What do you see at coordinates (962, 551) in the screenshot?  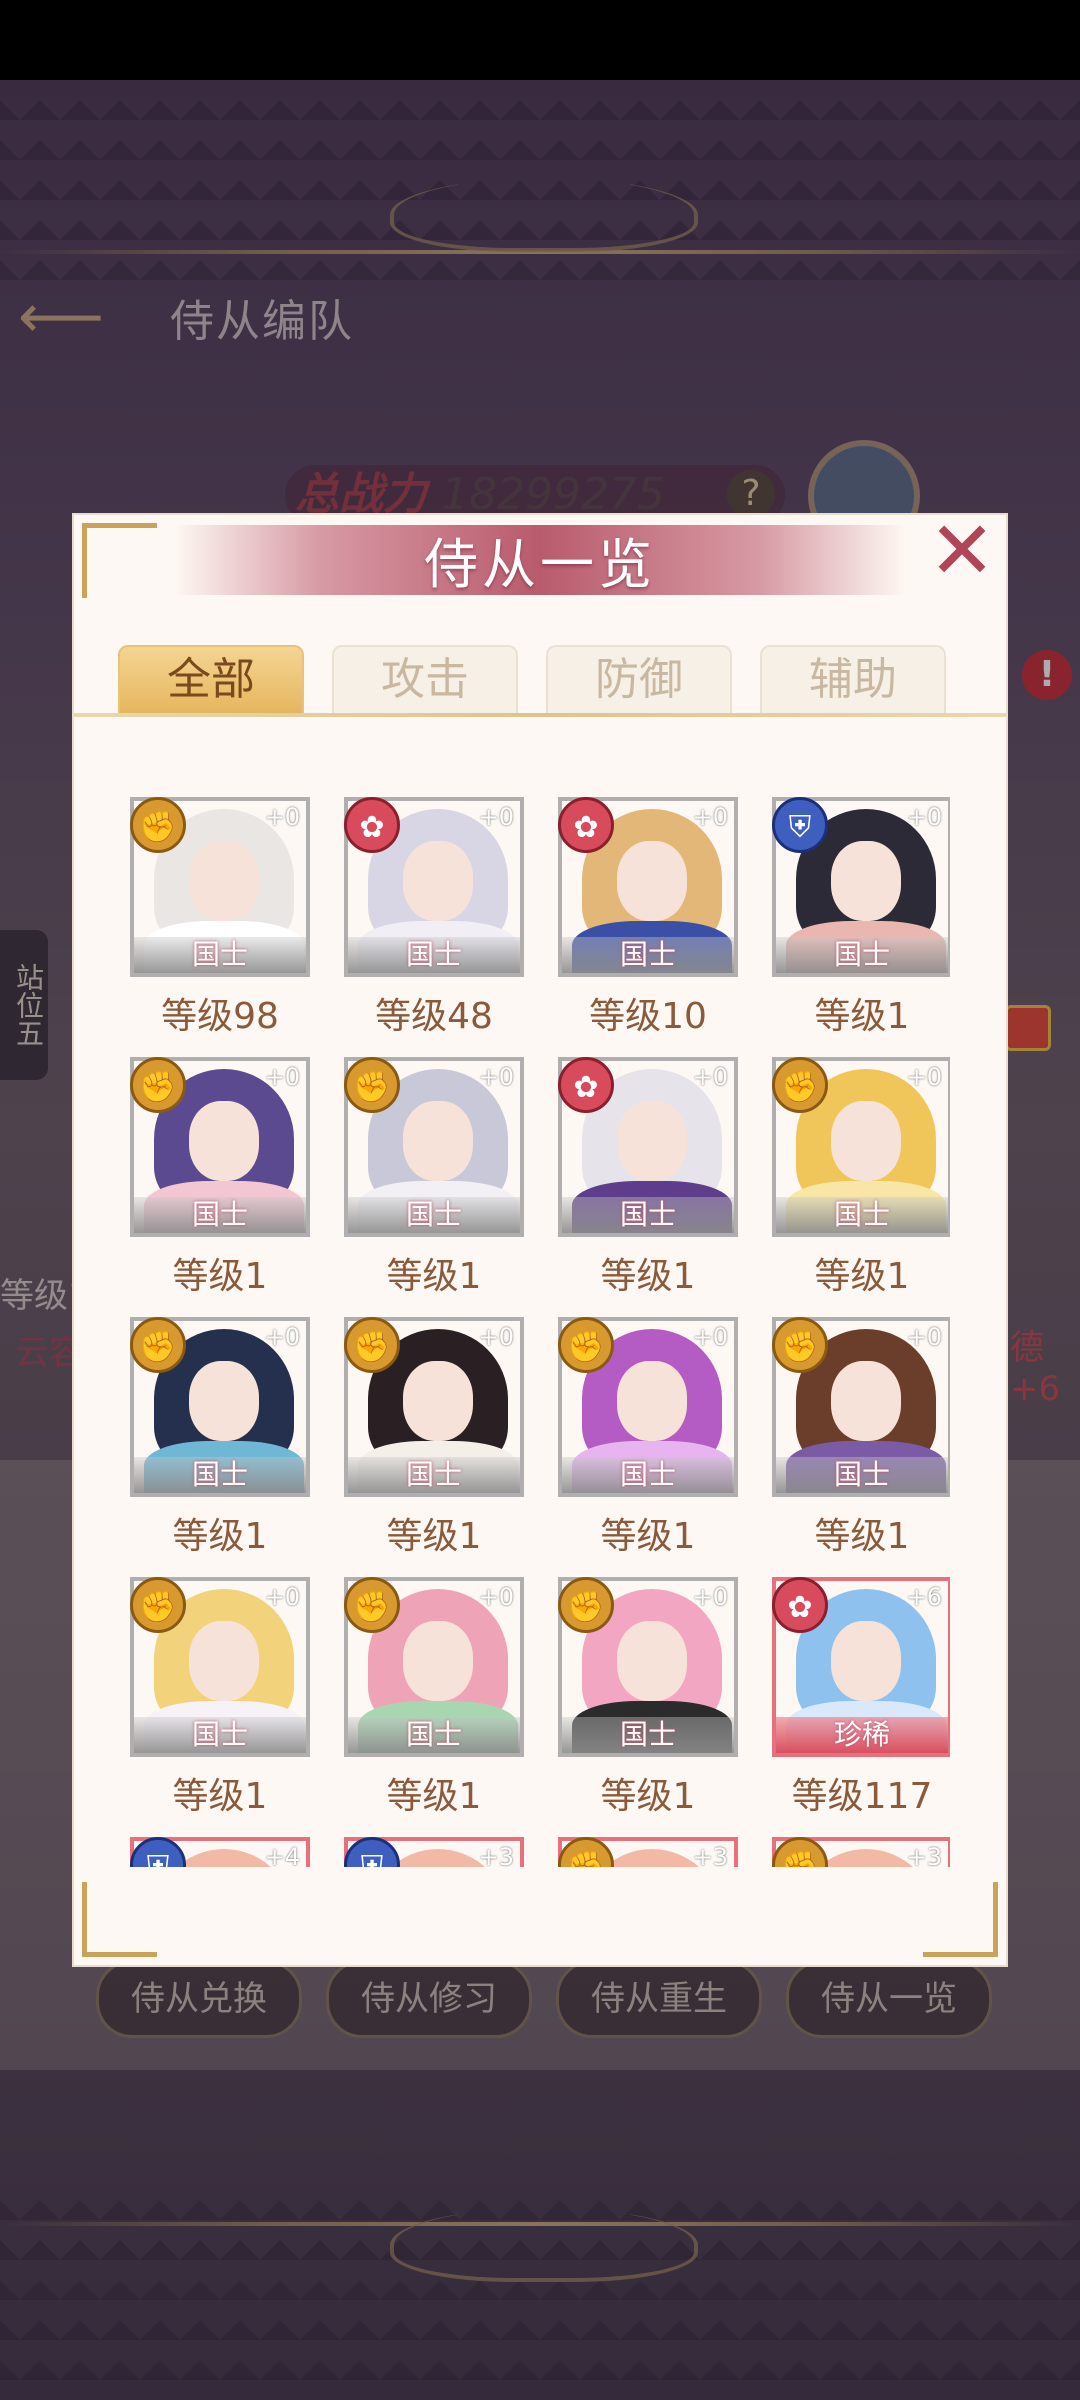 I see `close-icon: ✕` at bounding box center [962, 551].